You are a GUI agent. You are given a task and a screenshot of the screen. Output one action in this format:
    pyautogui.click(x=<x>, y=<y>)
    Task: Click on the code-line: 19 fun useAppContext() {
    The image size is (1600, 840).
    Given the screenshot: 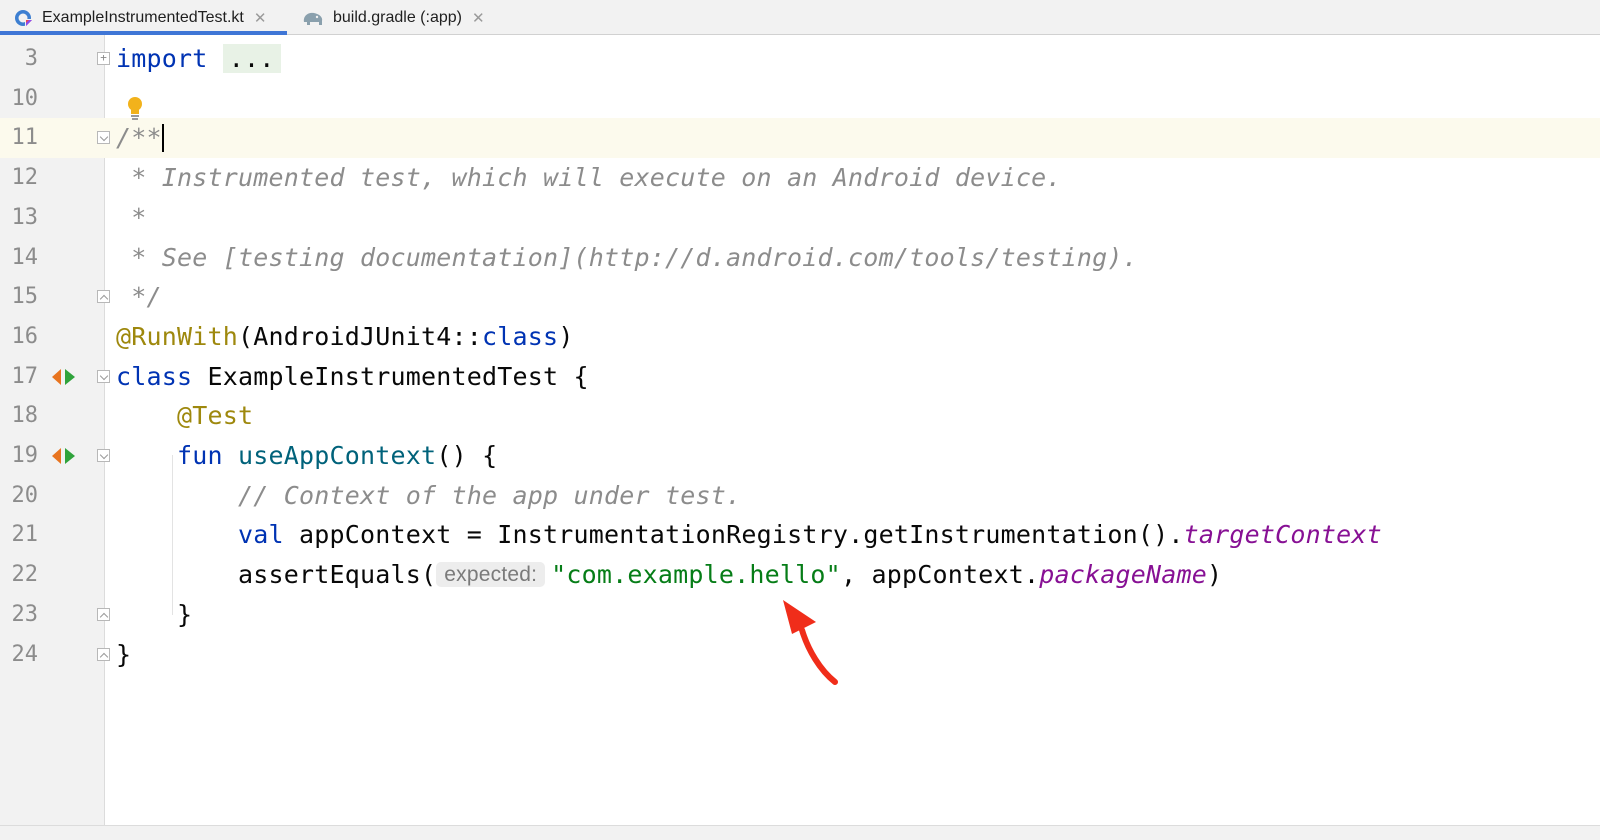 What is the action you would take?
    pyautogui.click(x=800, y=456)
    